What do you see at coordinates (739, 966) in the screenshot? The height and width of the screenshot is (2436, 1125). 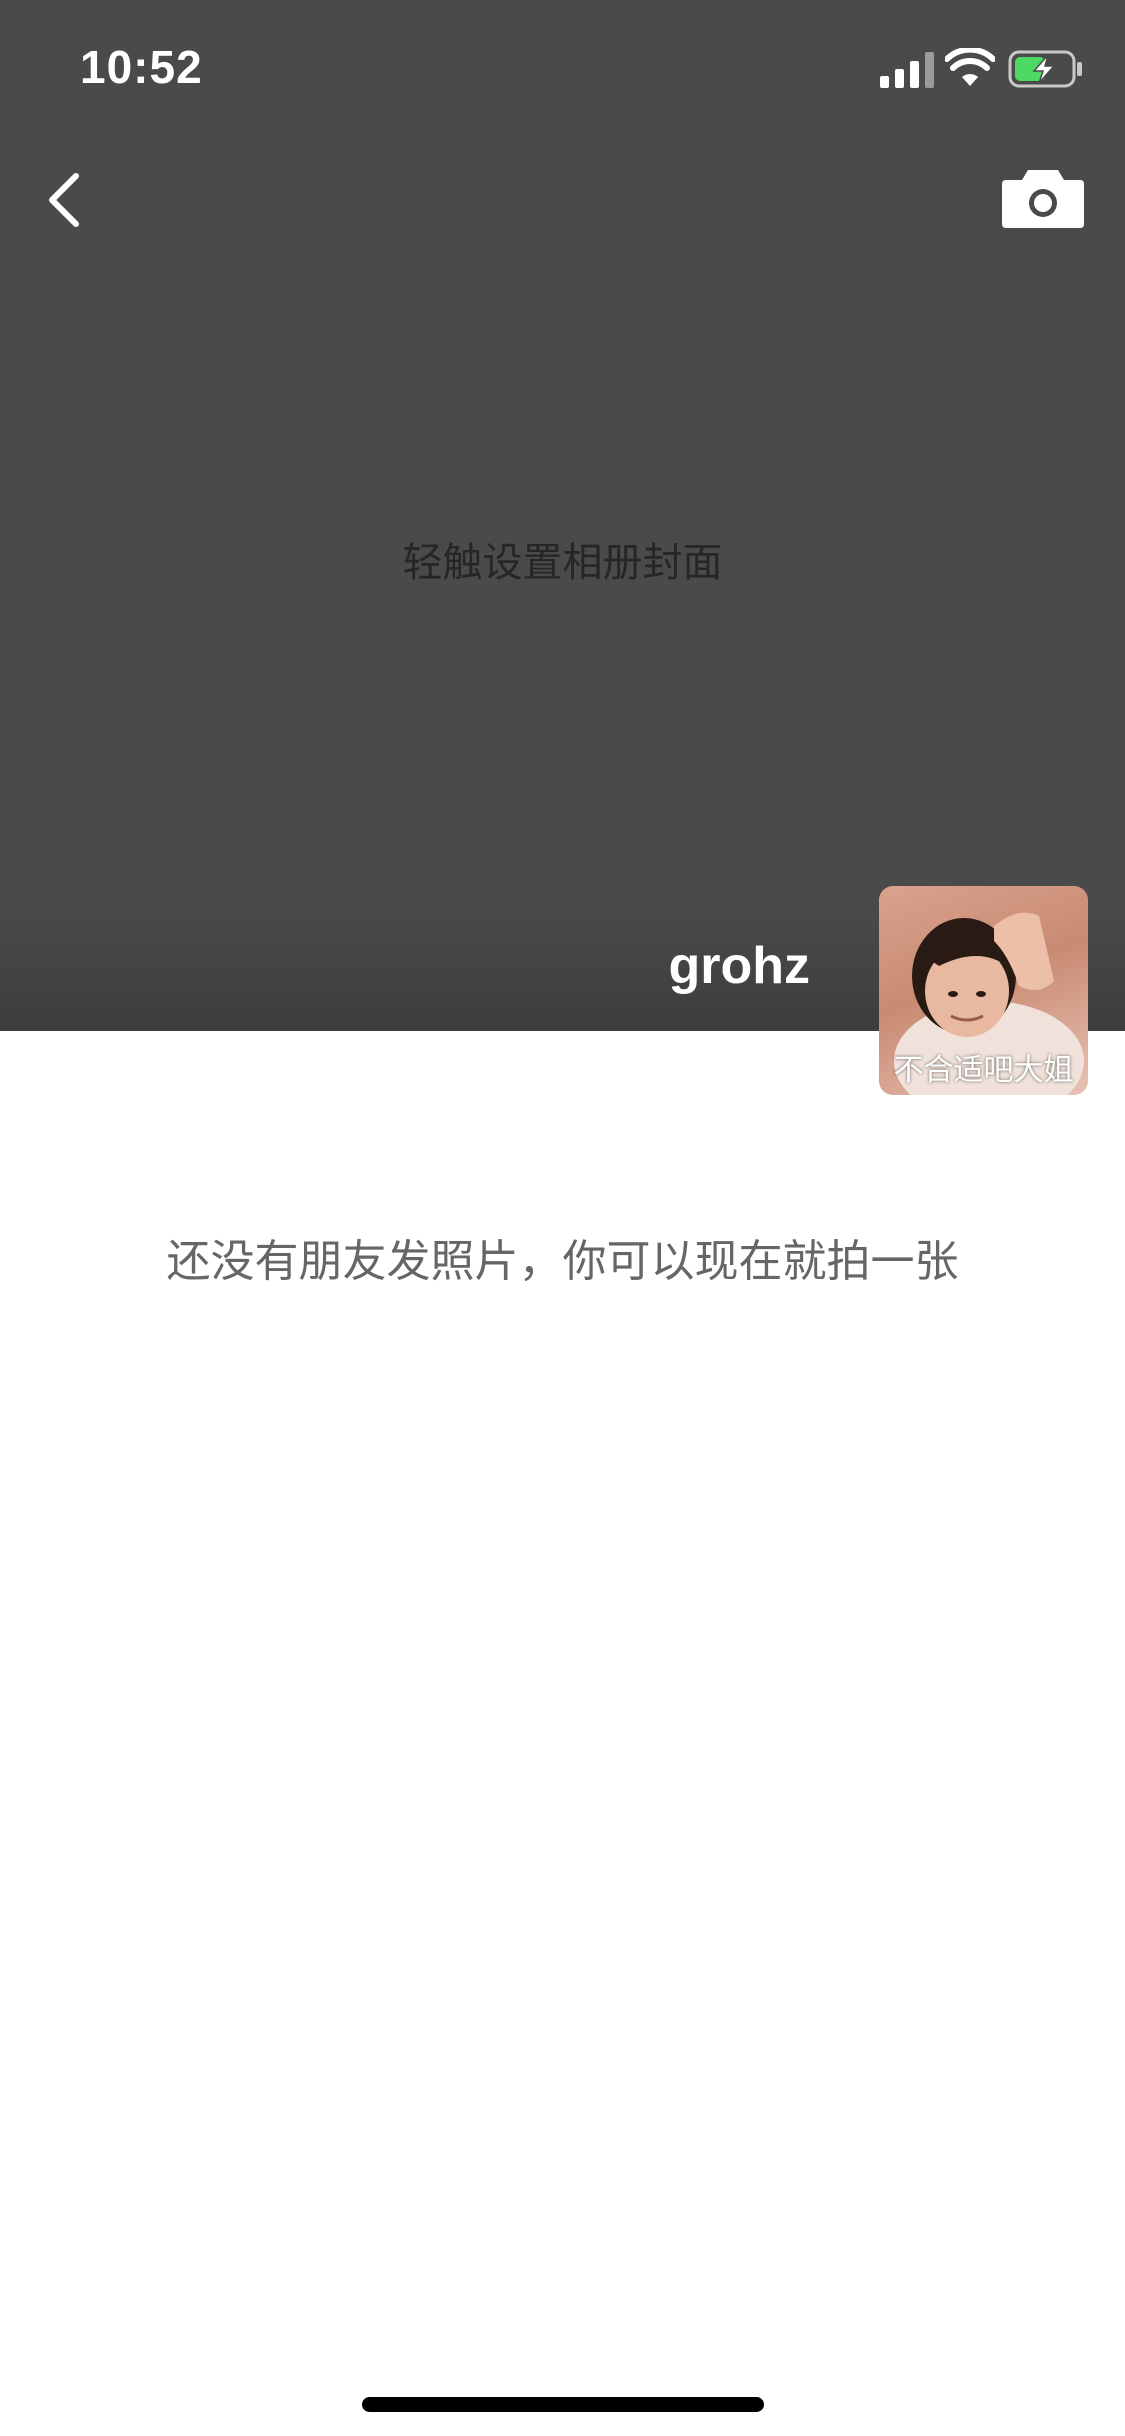 I see `username: grohz` at bounding box center [739, 966].